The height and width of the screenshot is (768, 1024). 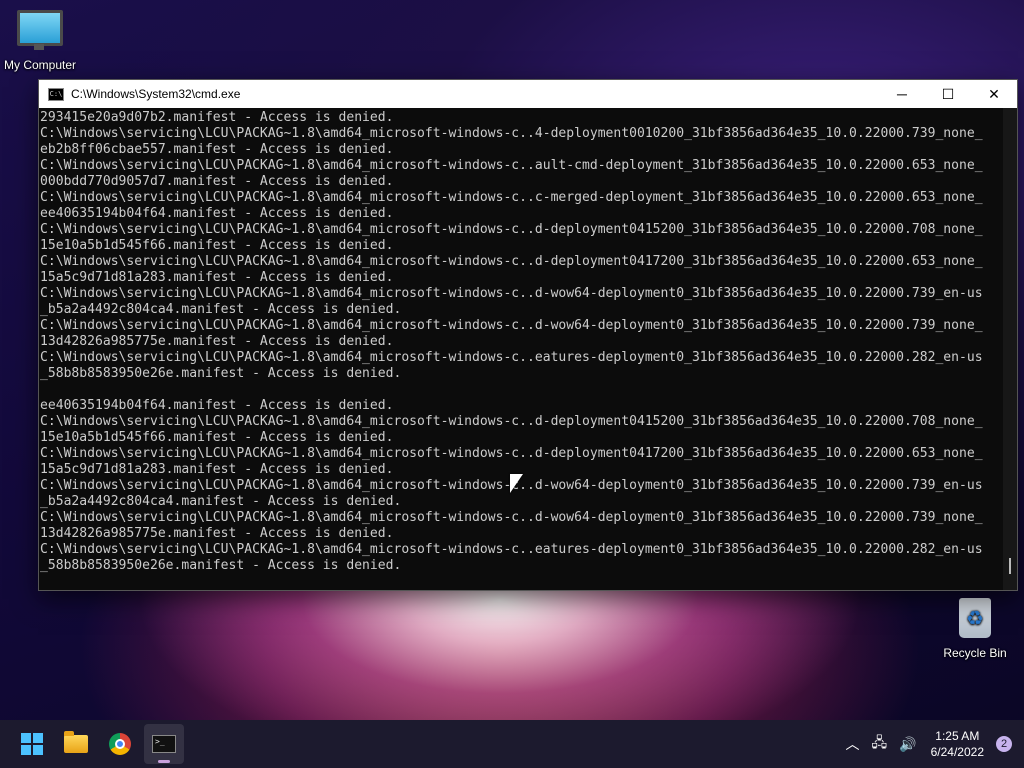 What do you see at coordinates (957, 736) in the screenshot?
I see `clock-time: 1:25 AM` at bounding box center [957, 736].